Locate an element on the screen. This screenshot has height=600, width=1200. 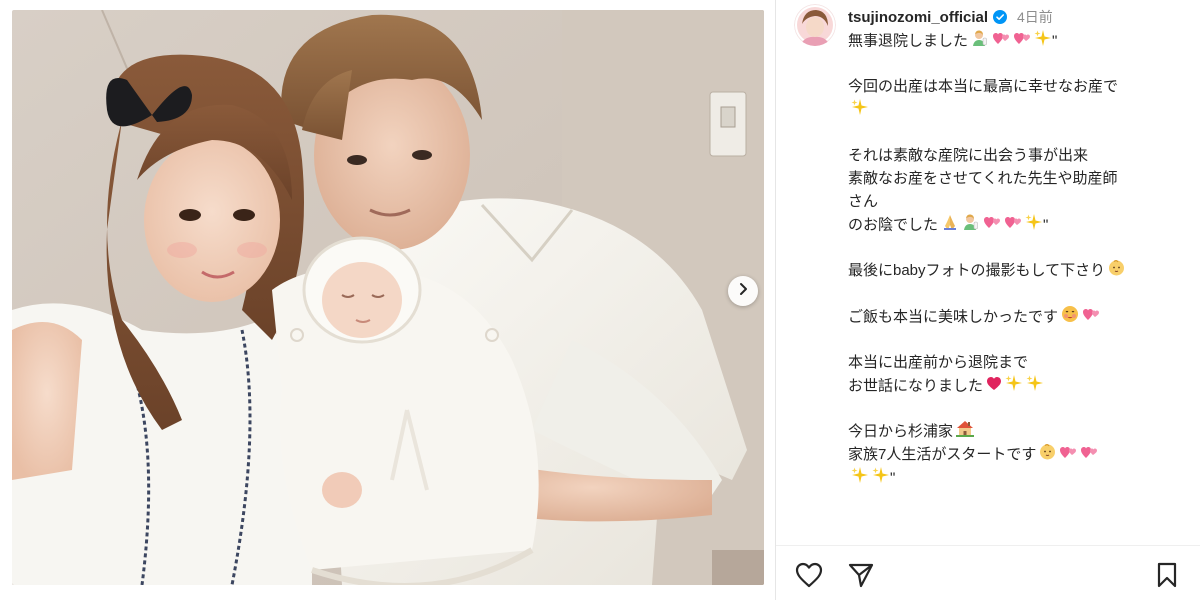
caption-text: 家族7人生活がスタートです is located at coordinates (942, 454).